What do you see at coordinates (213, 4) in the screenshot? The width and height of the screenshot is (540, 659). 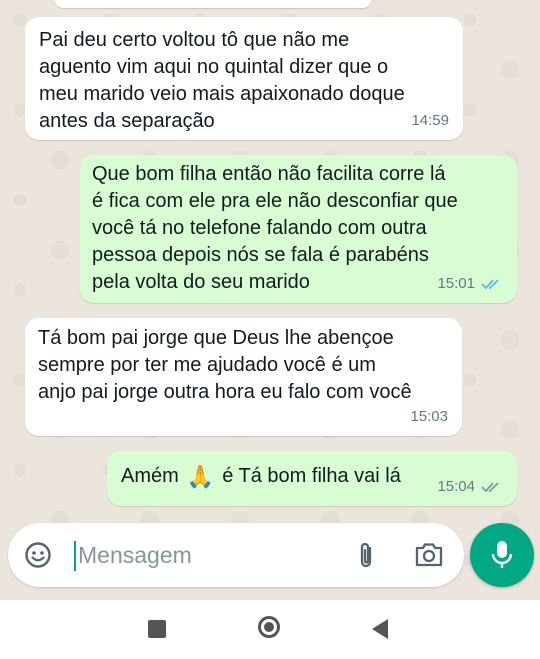 I see `previous-message-edge` at bounding box center [213, 4].